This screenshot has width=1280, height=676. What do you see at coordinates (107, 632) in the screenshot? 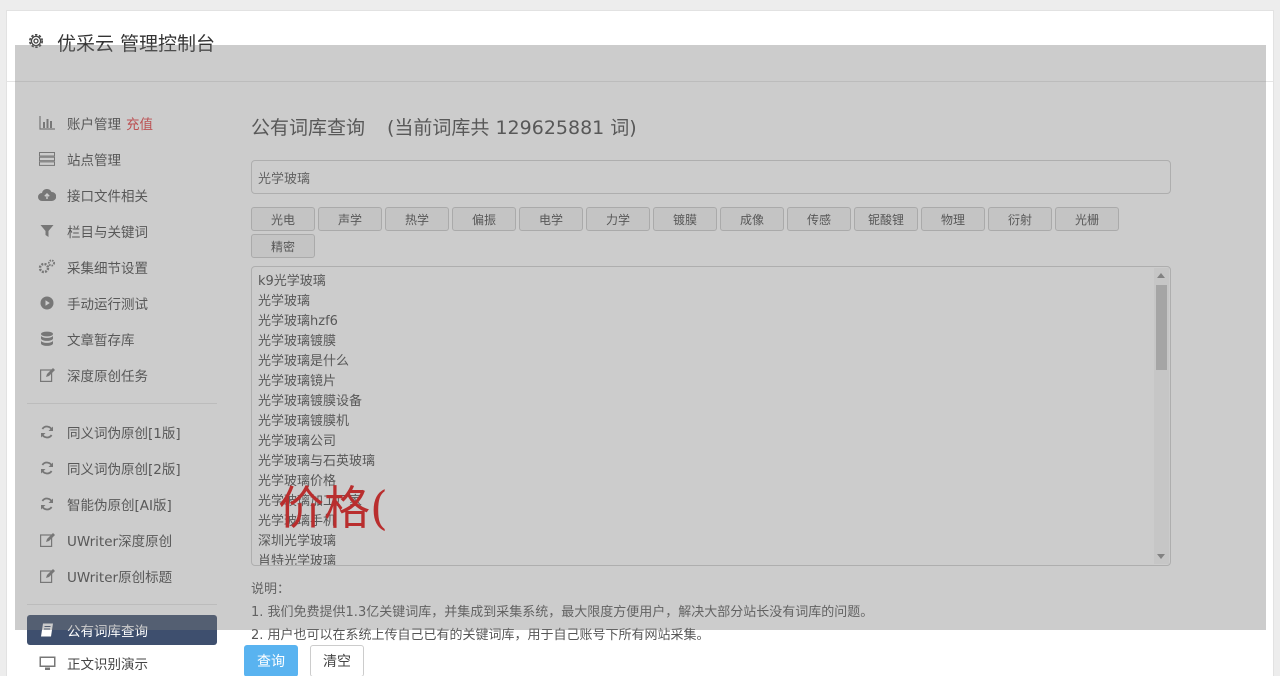
I see `sidebar-item-label: 公有词库查询` at bounding box center [107, 632].